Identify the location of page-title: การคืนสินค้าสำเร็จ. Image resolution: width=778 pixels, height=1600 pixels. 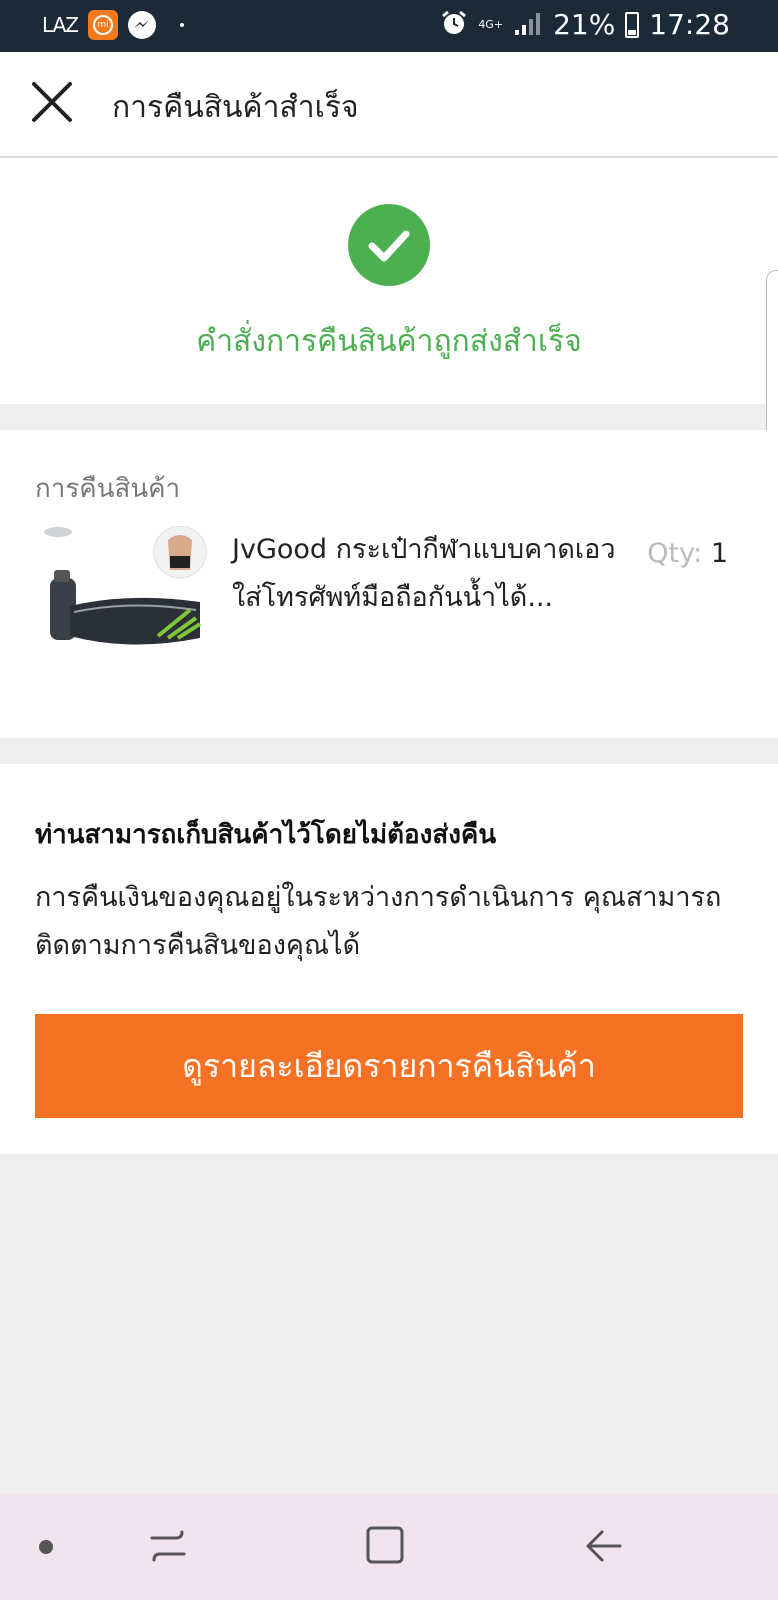
(235, 107).